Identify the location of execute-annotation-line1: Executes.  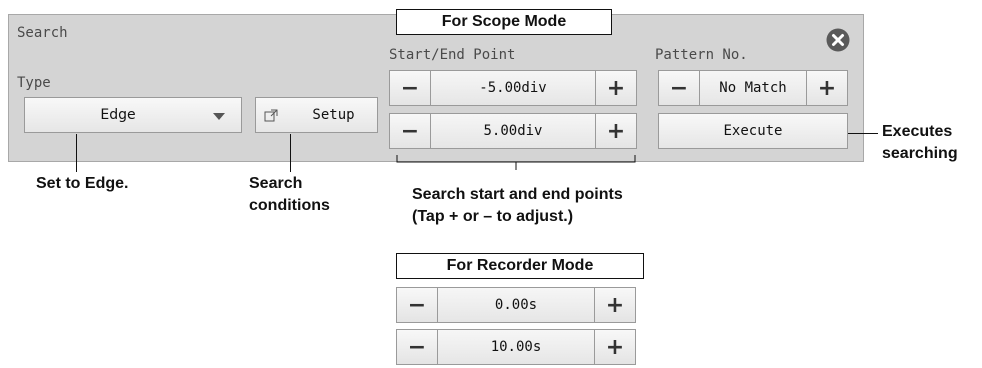
(917, 131).